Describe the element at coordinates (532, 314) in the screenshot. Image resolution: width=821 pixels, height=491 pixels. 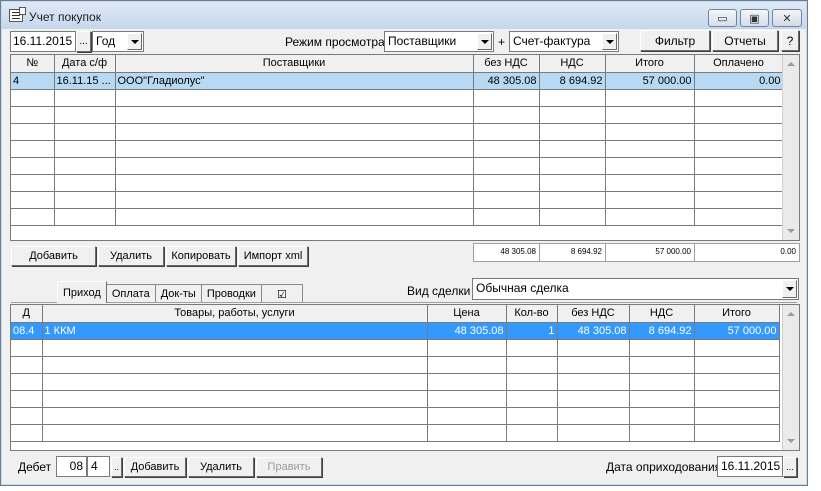
I see `column-header: Кол-во` at that location.